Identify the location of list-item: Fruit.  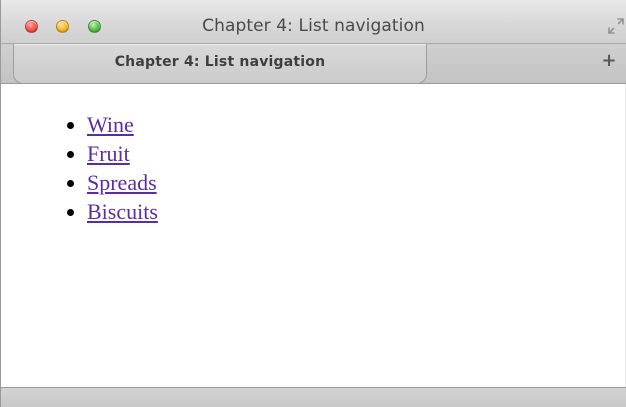
(122, 153).